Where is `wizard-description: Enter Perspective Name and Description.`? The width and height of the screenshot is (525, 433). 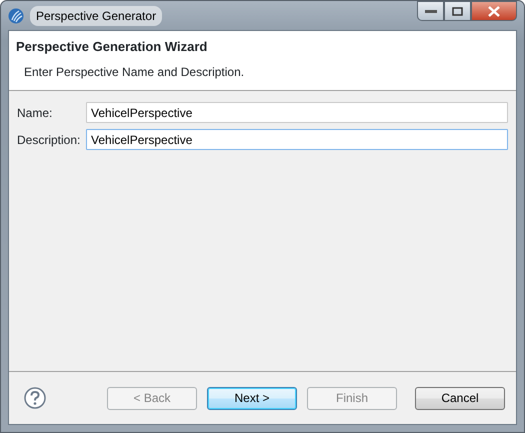
wizard-description: Enter Perspective Name and Description. is located at coordinates (135, 72).